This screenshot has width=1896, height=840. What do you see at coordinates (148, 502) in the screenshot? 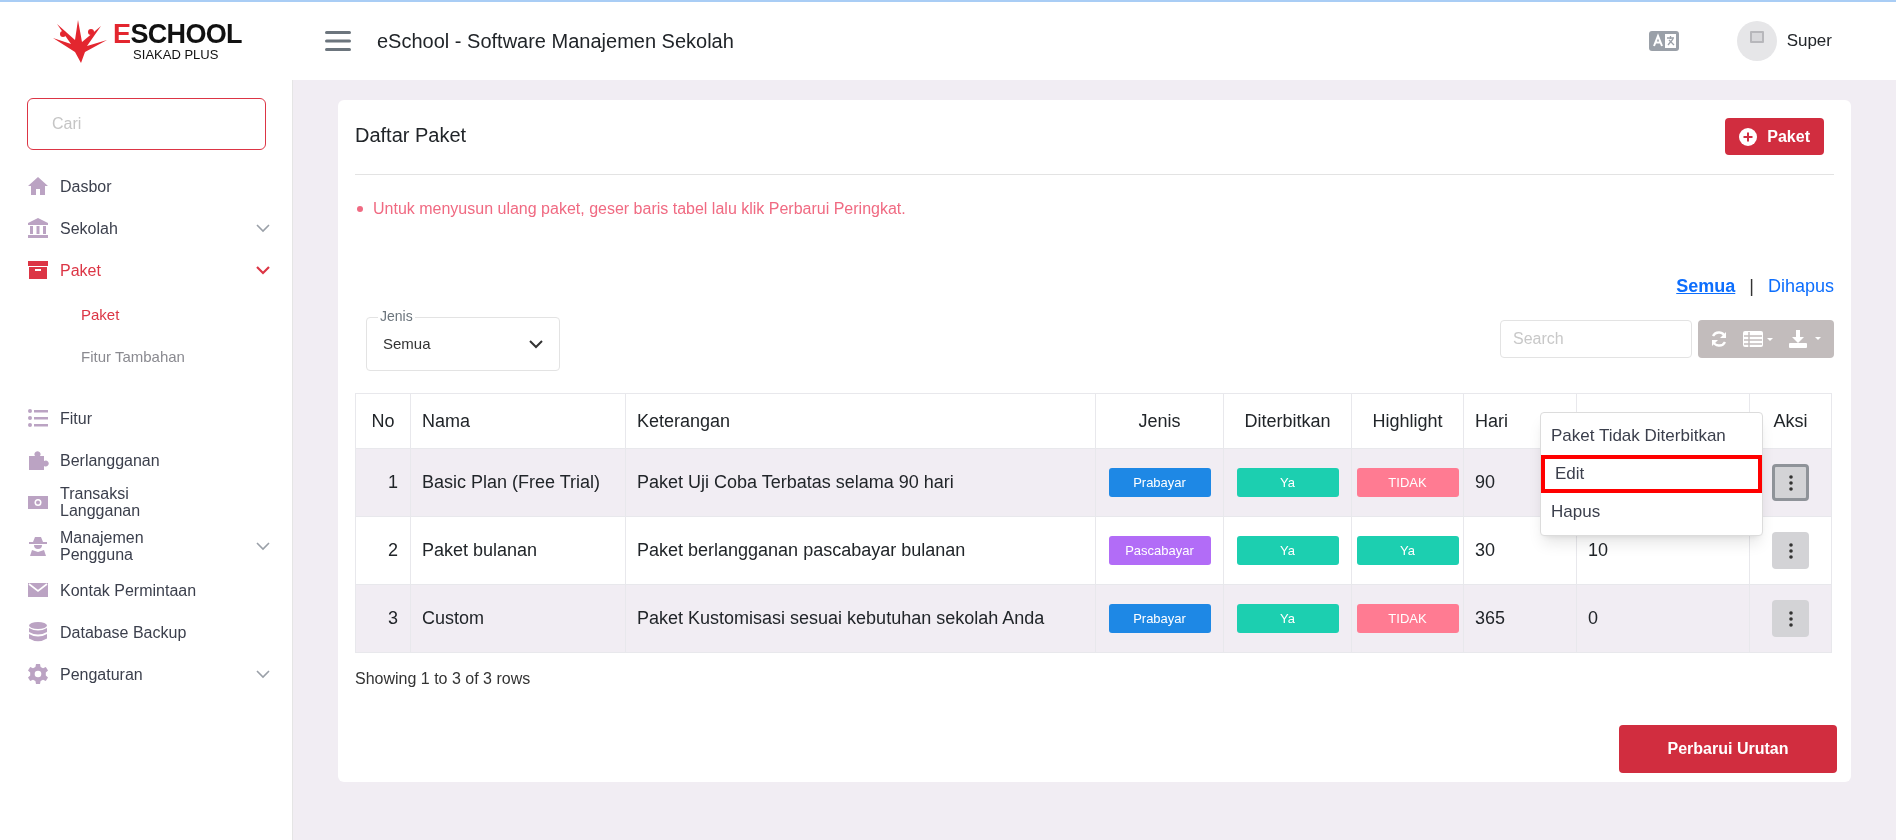
I see `sidebar-item: Transaksi Langganan` at bounding box center [148, 502].